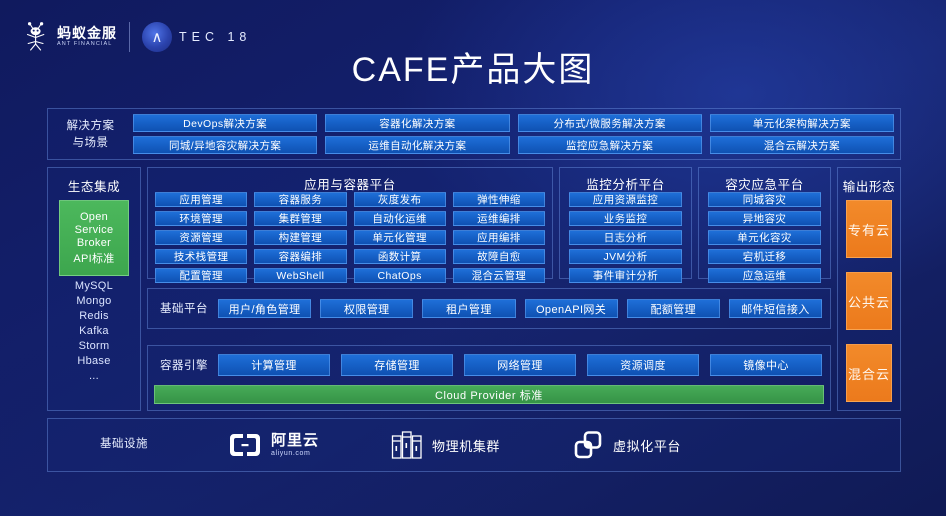  What do you see at coordinates (201, 199) in the screenshot?
I see `app-container-chip: 应用管理` at bounding box center [201, 199].